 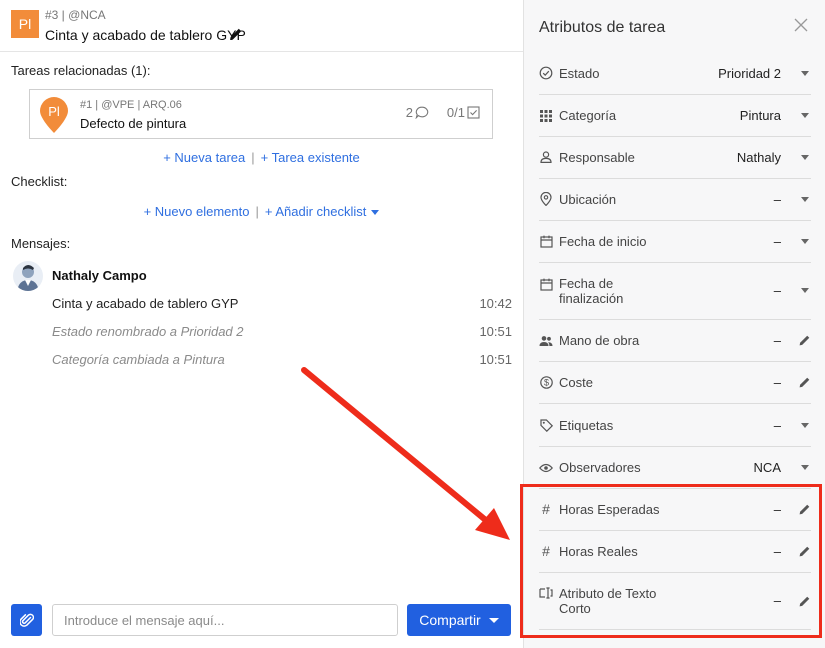 What do you see at coordinates (758, 157) in the screenshot?
I see `attr-value: Nathaly` at bounding box center [758, 157].